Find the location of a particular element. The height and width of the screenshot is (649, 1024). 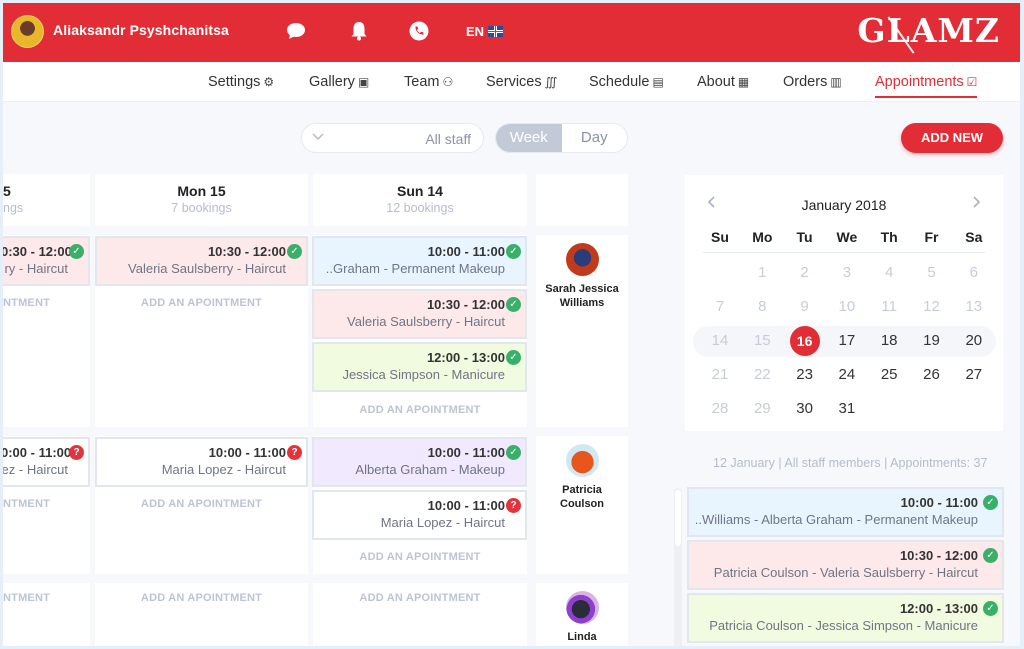

bell-icon is located at coordinates (359, 31).